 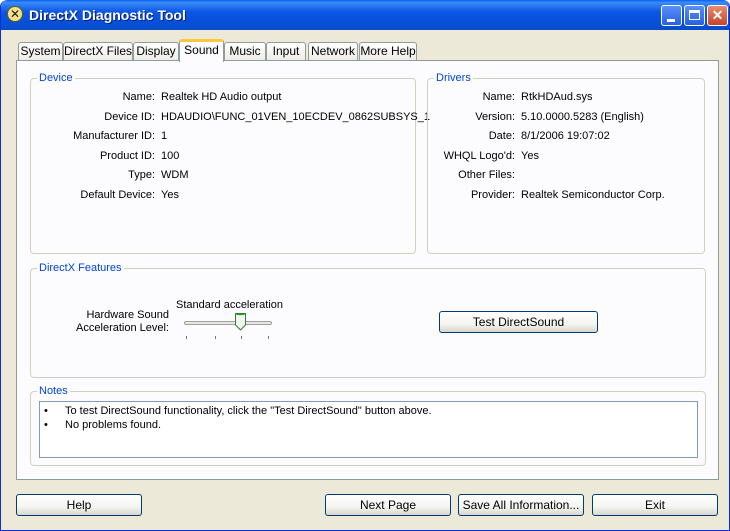 I want to click on tab-directx-files: DirectX Files, so click(x=98, y=51).